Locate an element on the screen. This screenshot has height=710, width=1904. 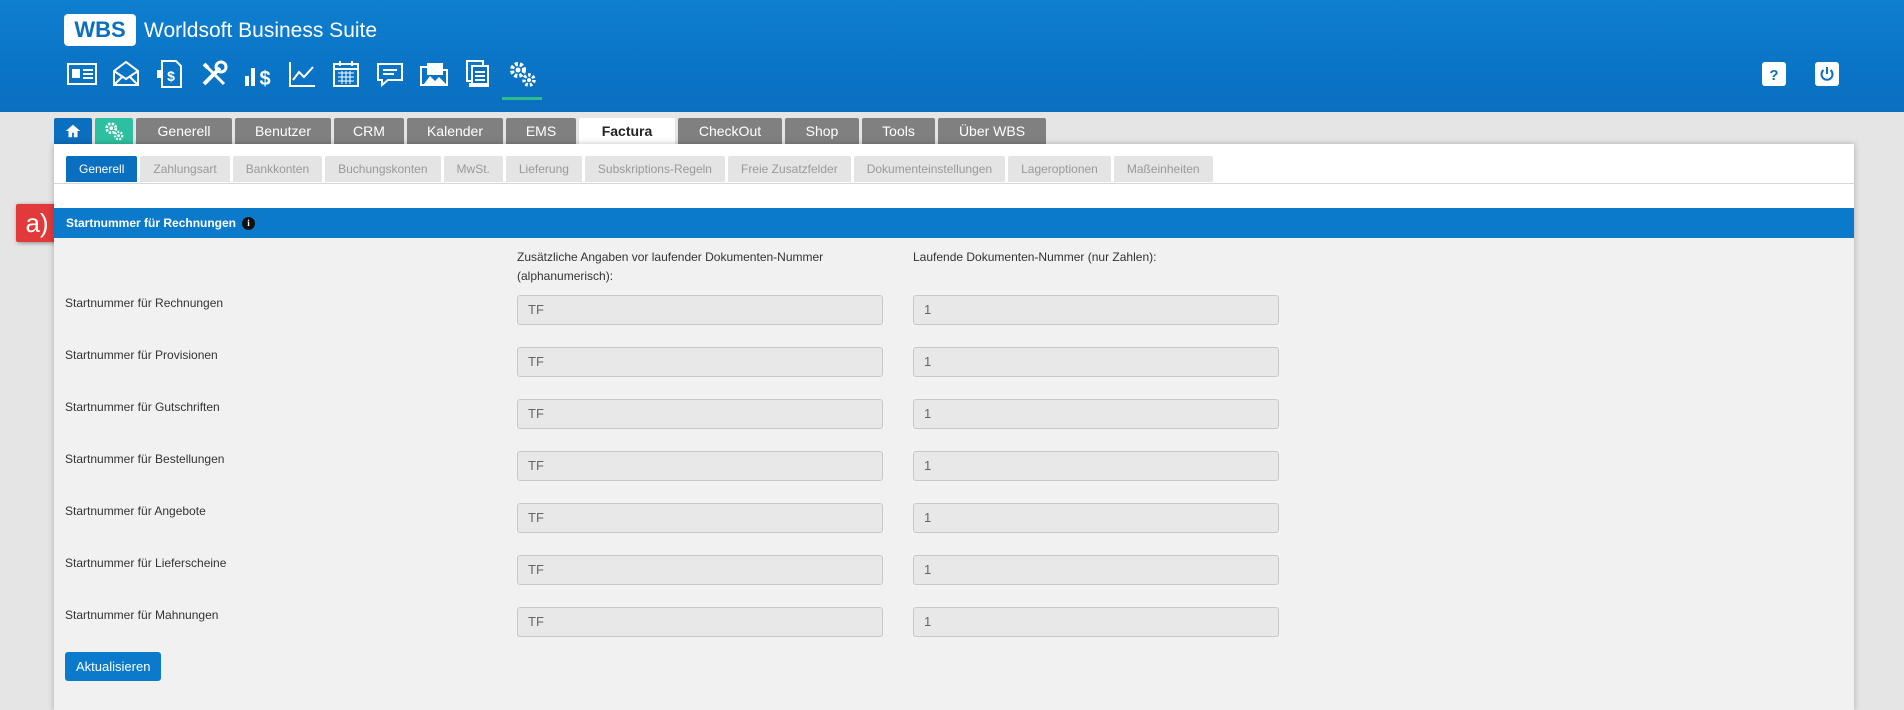
row-label-mahnungen: Startnummer für Mahnungen is located at coordinates (142, 615).